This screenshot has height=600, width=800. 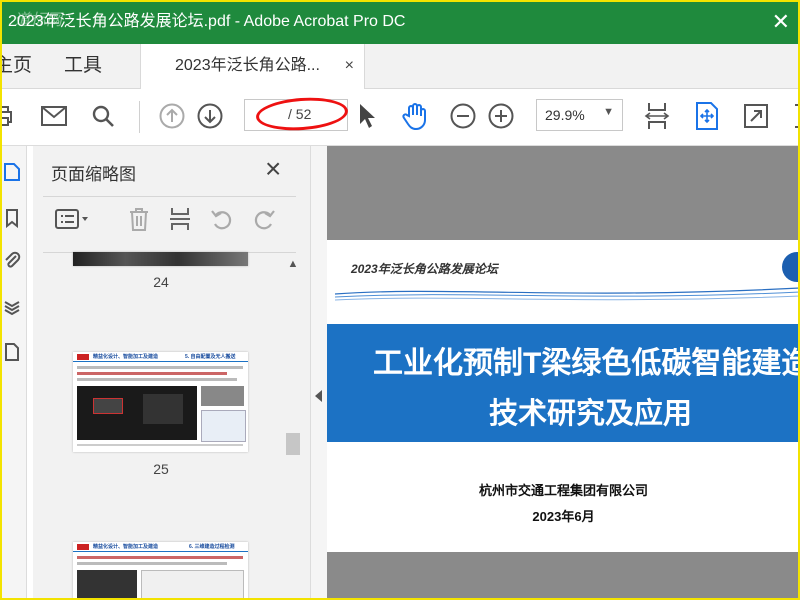 I want to click on zoom-in-icon, so click(x=501, y=116).